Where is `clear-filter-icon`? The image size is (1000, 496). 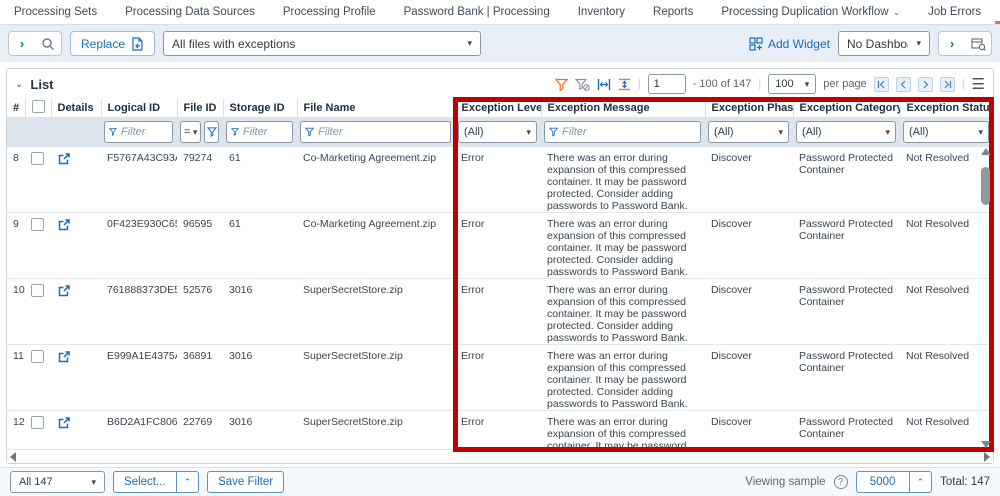 clear-filter-icon is located at coordinates (582, 84).